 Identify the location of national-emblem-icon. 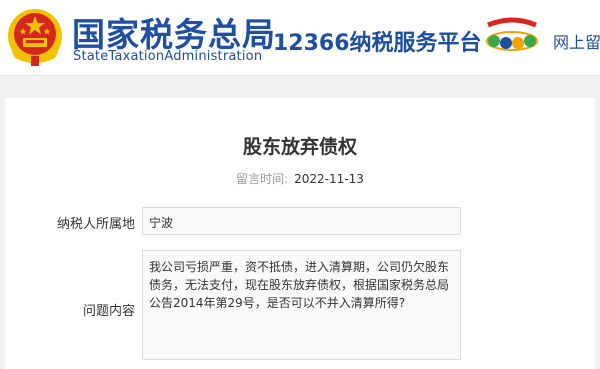
(35, 37).